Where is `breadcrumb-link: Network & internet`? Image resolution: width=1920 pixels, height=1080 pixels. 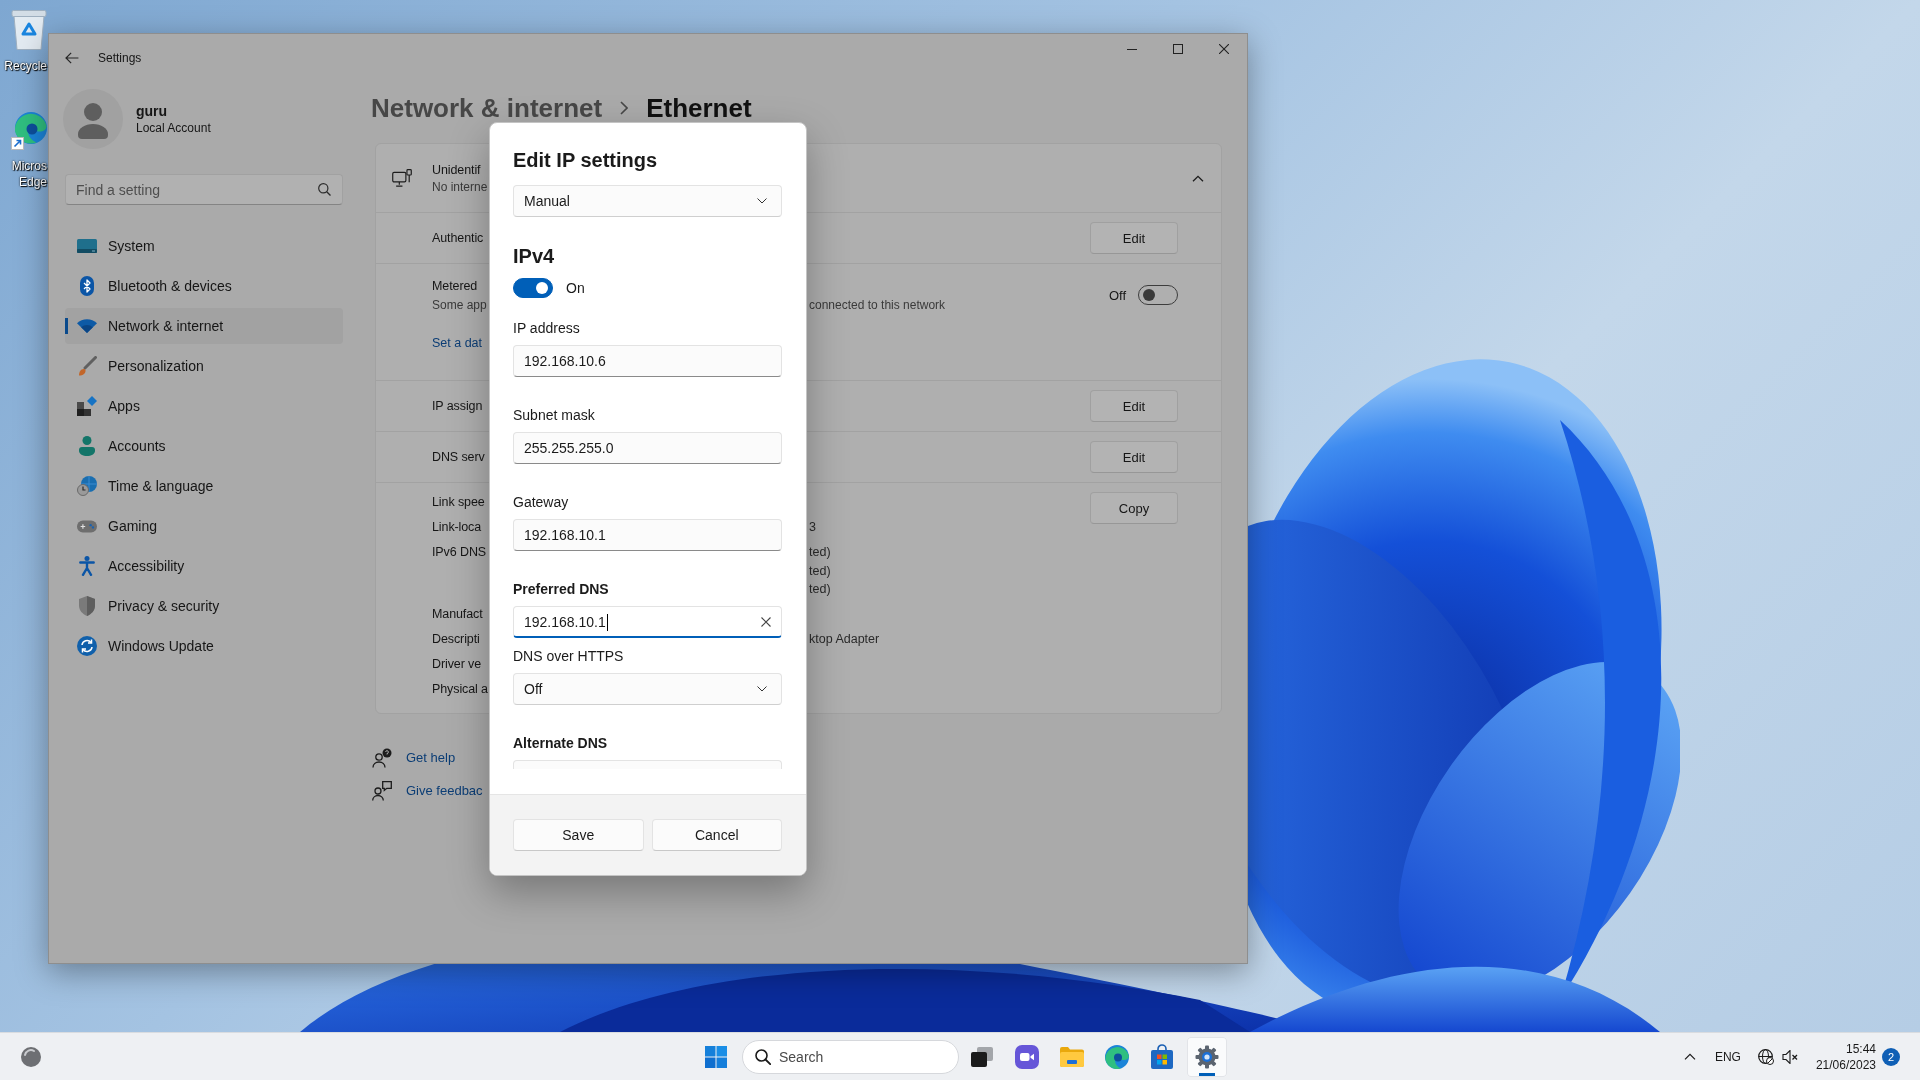
breadcrumb-link: Network & internet is located at coordinates (487, 108).